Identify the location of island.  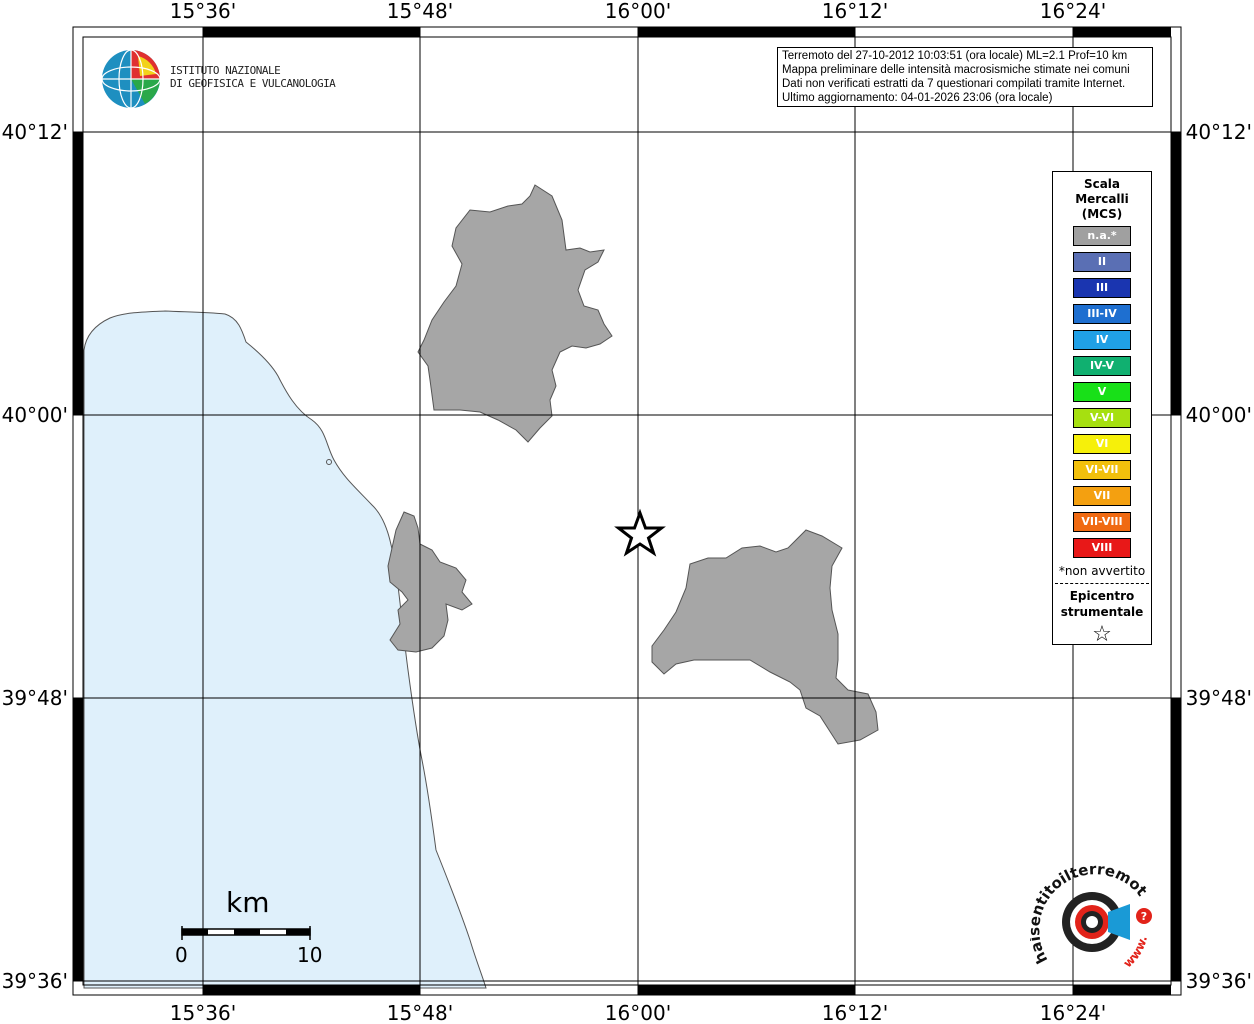
(329, 462).